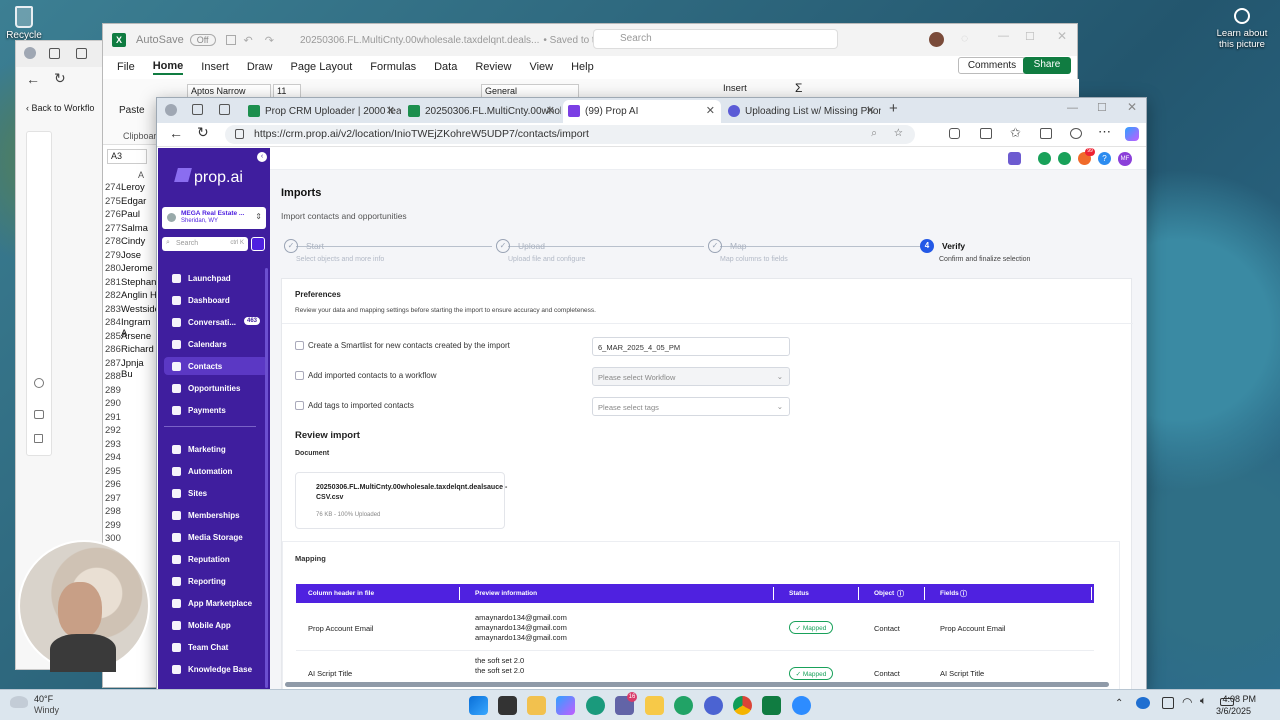 Image resolution: width=1280 pixels, height=720 pixels. Describe the element at coordinates (216, 537) in the screenshot. I see `sidebar-item-media-storage: Media Storage` at that location.